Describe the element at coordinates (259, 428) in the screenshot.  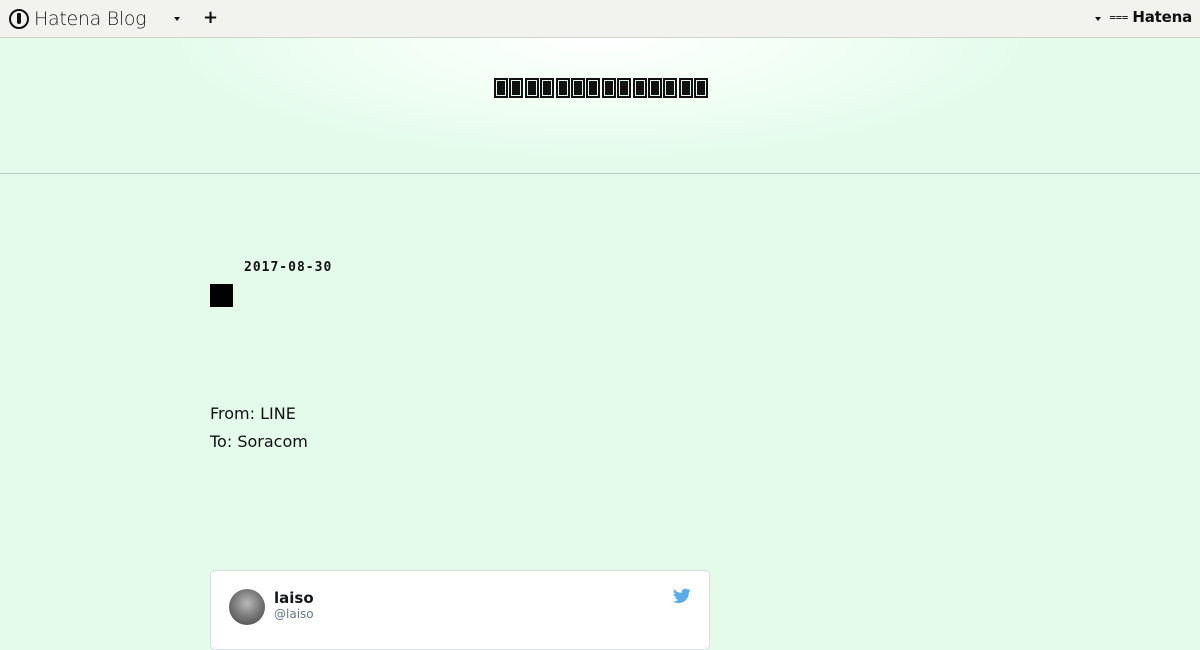
I see `entry-body: From: LINE To: Soracom` at that location.